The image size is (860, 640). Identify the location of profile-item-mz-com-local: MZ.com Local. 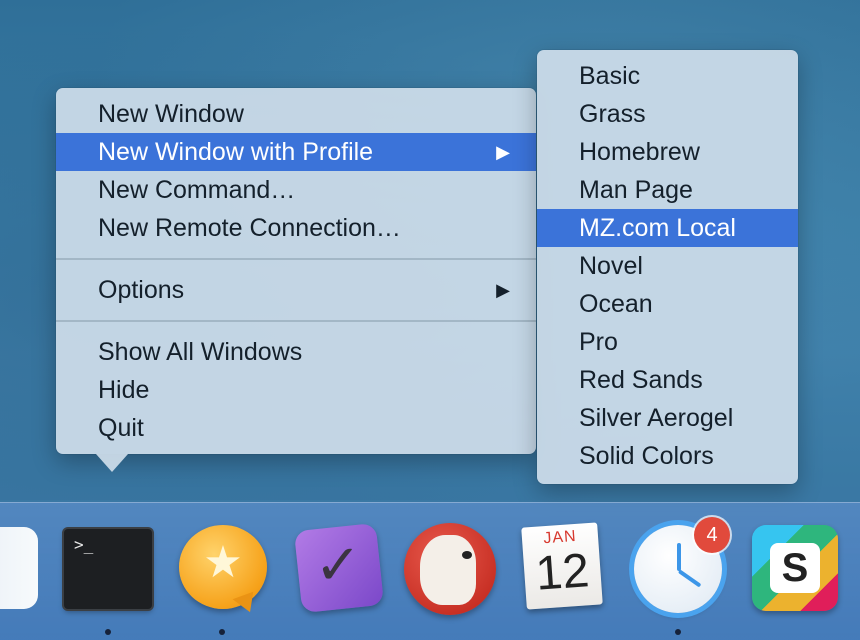
(667, 228).